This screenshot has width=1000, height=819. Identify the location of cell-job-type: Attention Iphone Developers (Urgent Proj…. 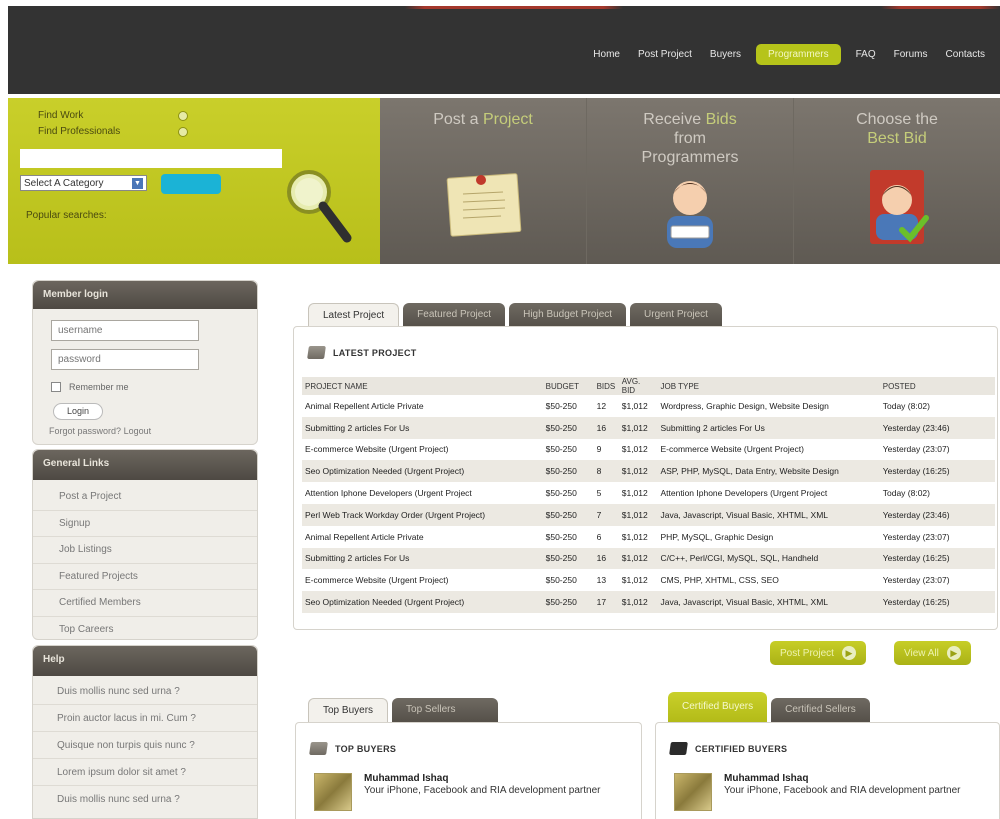
(744, 493).